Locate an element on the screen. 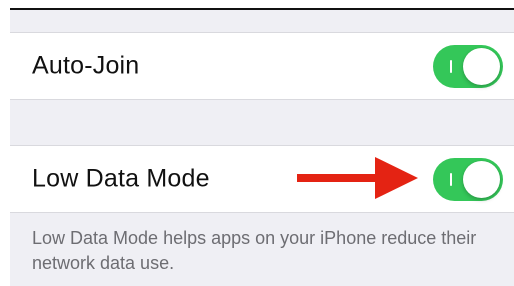 The width and height of the screenshot is (514, 286). auto-join-toggle is located at coordinates (468, 66).